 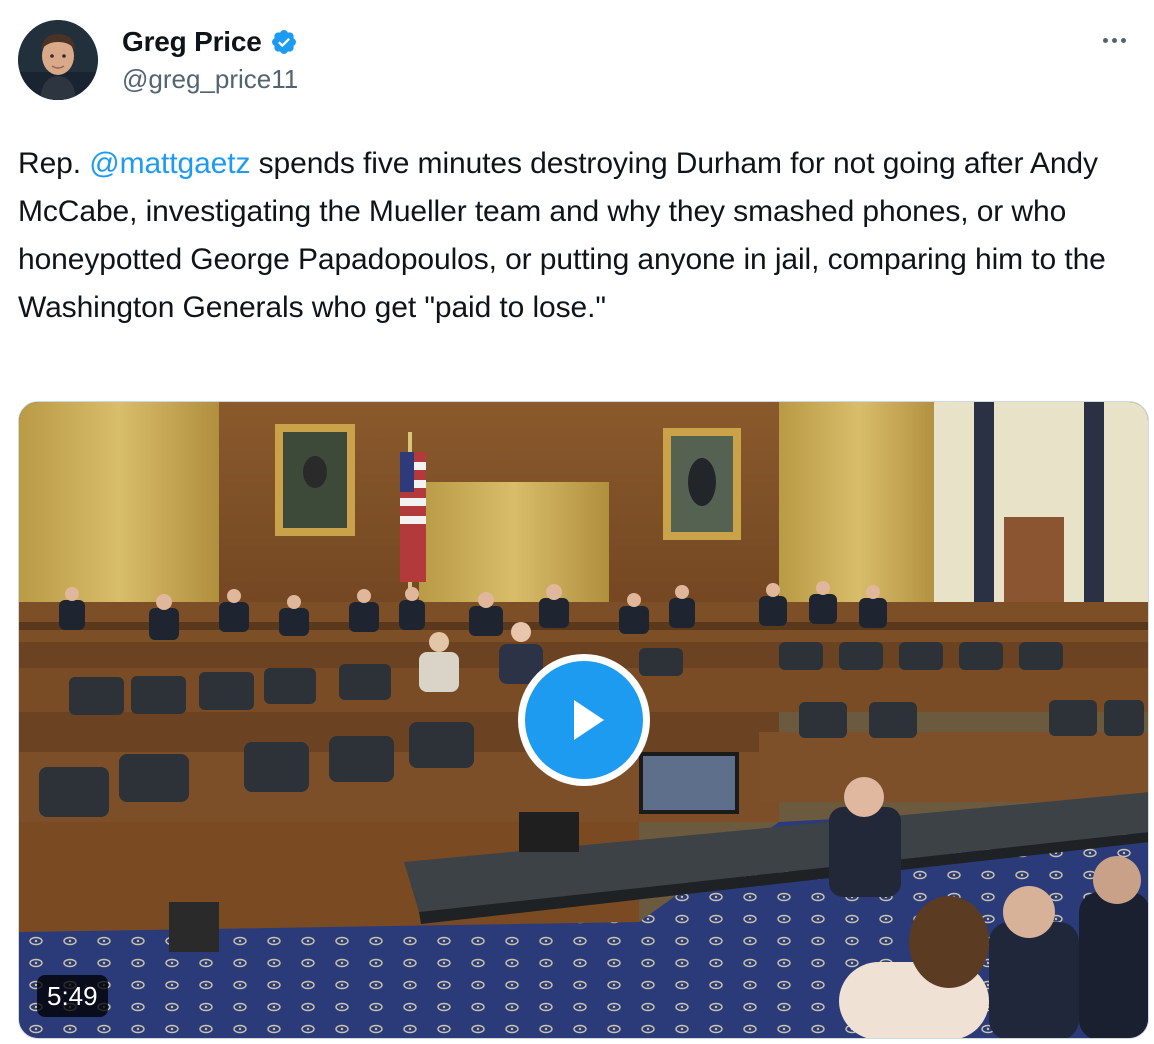 What do you see at coordinates (169, 163) in the screenshot?
I see `mention-link: @mattgaetz` at bounding box center [169, 163].